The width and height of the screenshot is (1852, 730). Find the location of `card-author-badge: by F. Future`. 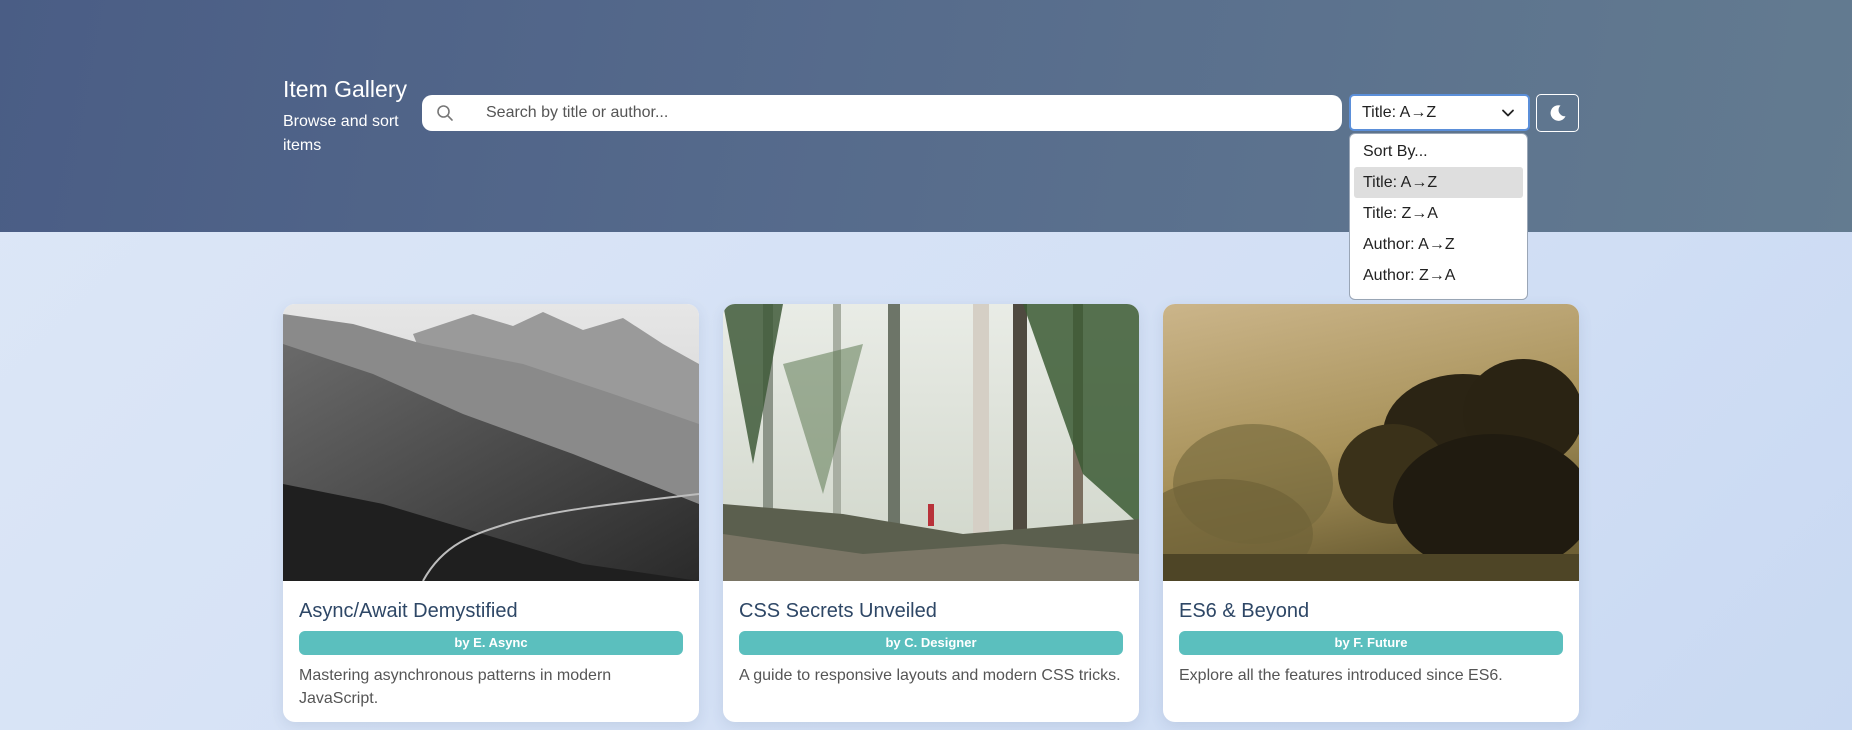

card-author-badge: by F. Future is located at coordinates (1371, 643).